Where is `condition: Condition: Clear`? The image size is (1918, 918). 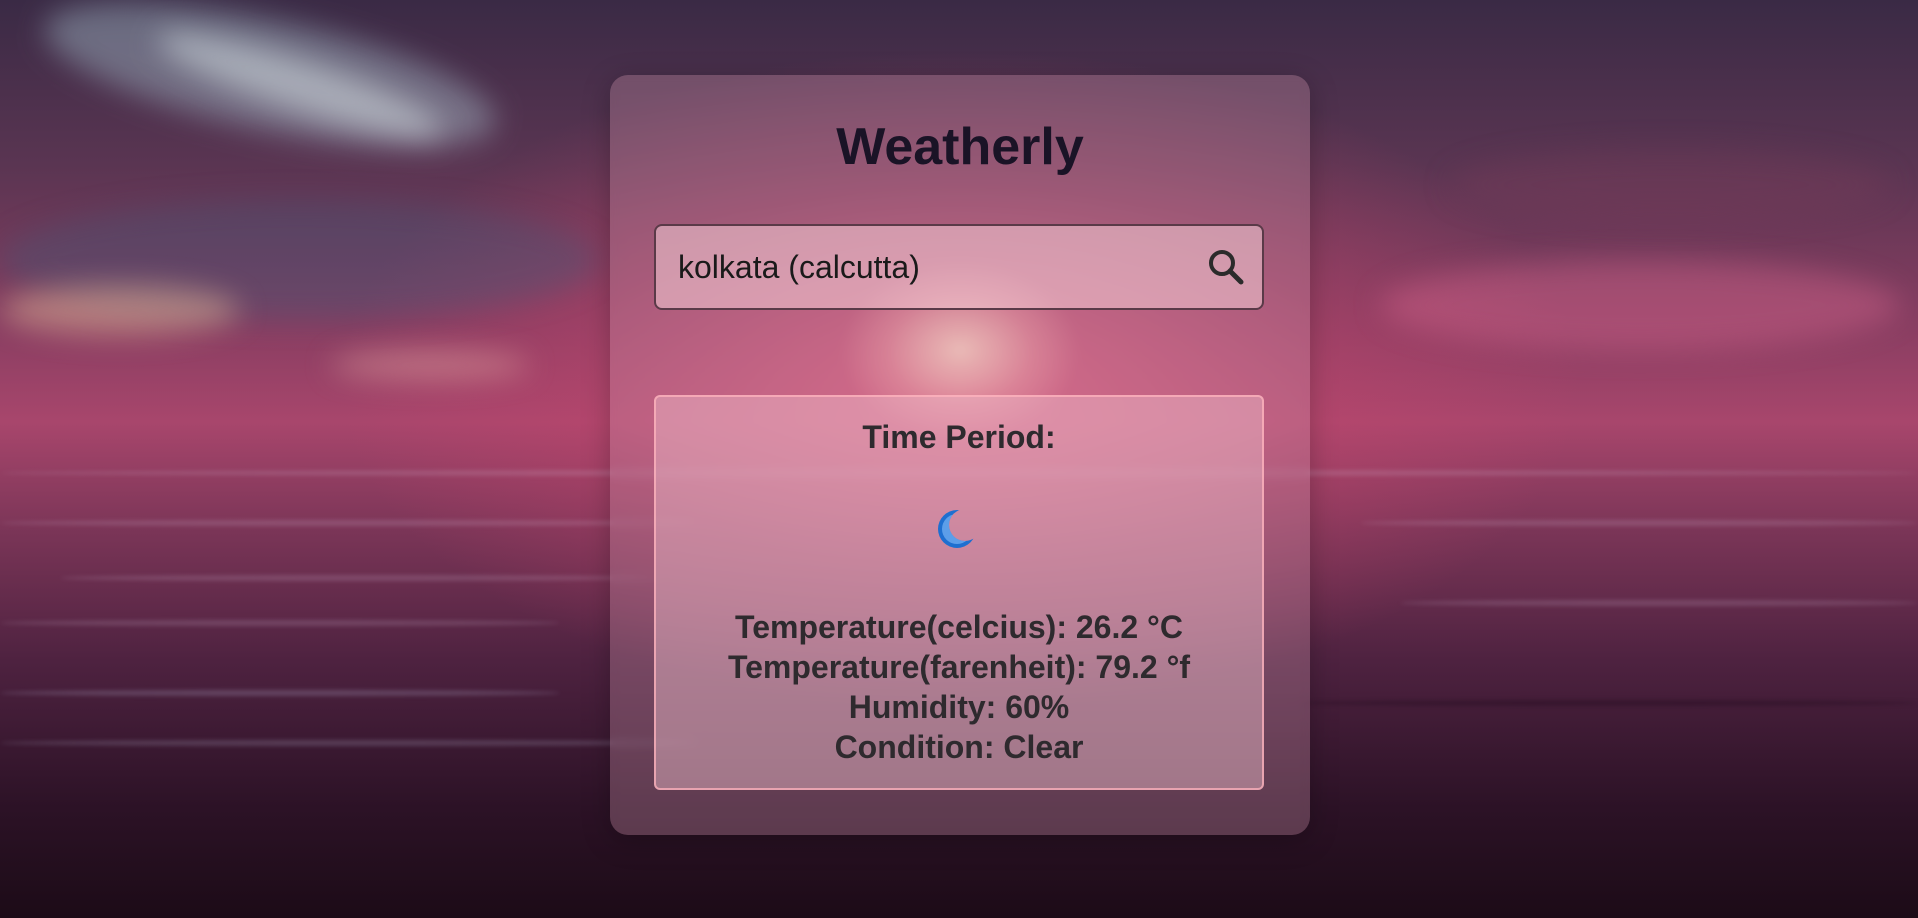
condition: Condition: Clear is located at coordinates (959, 747).